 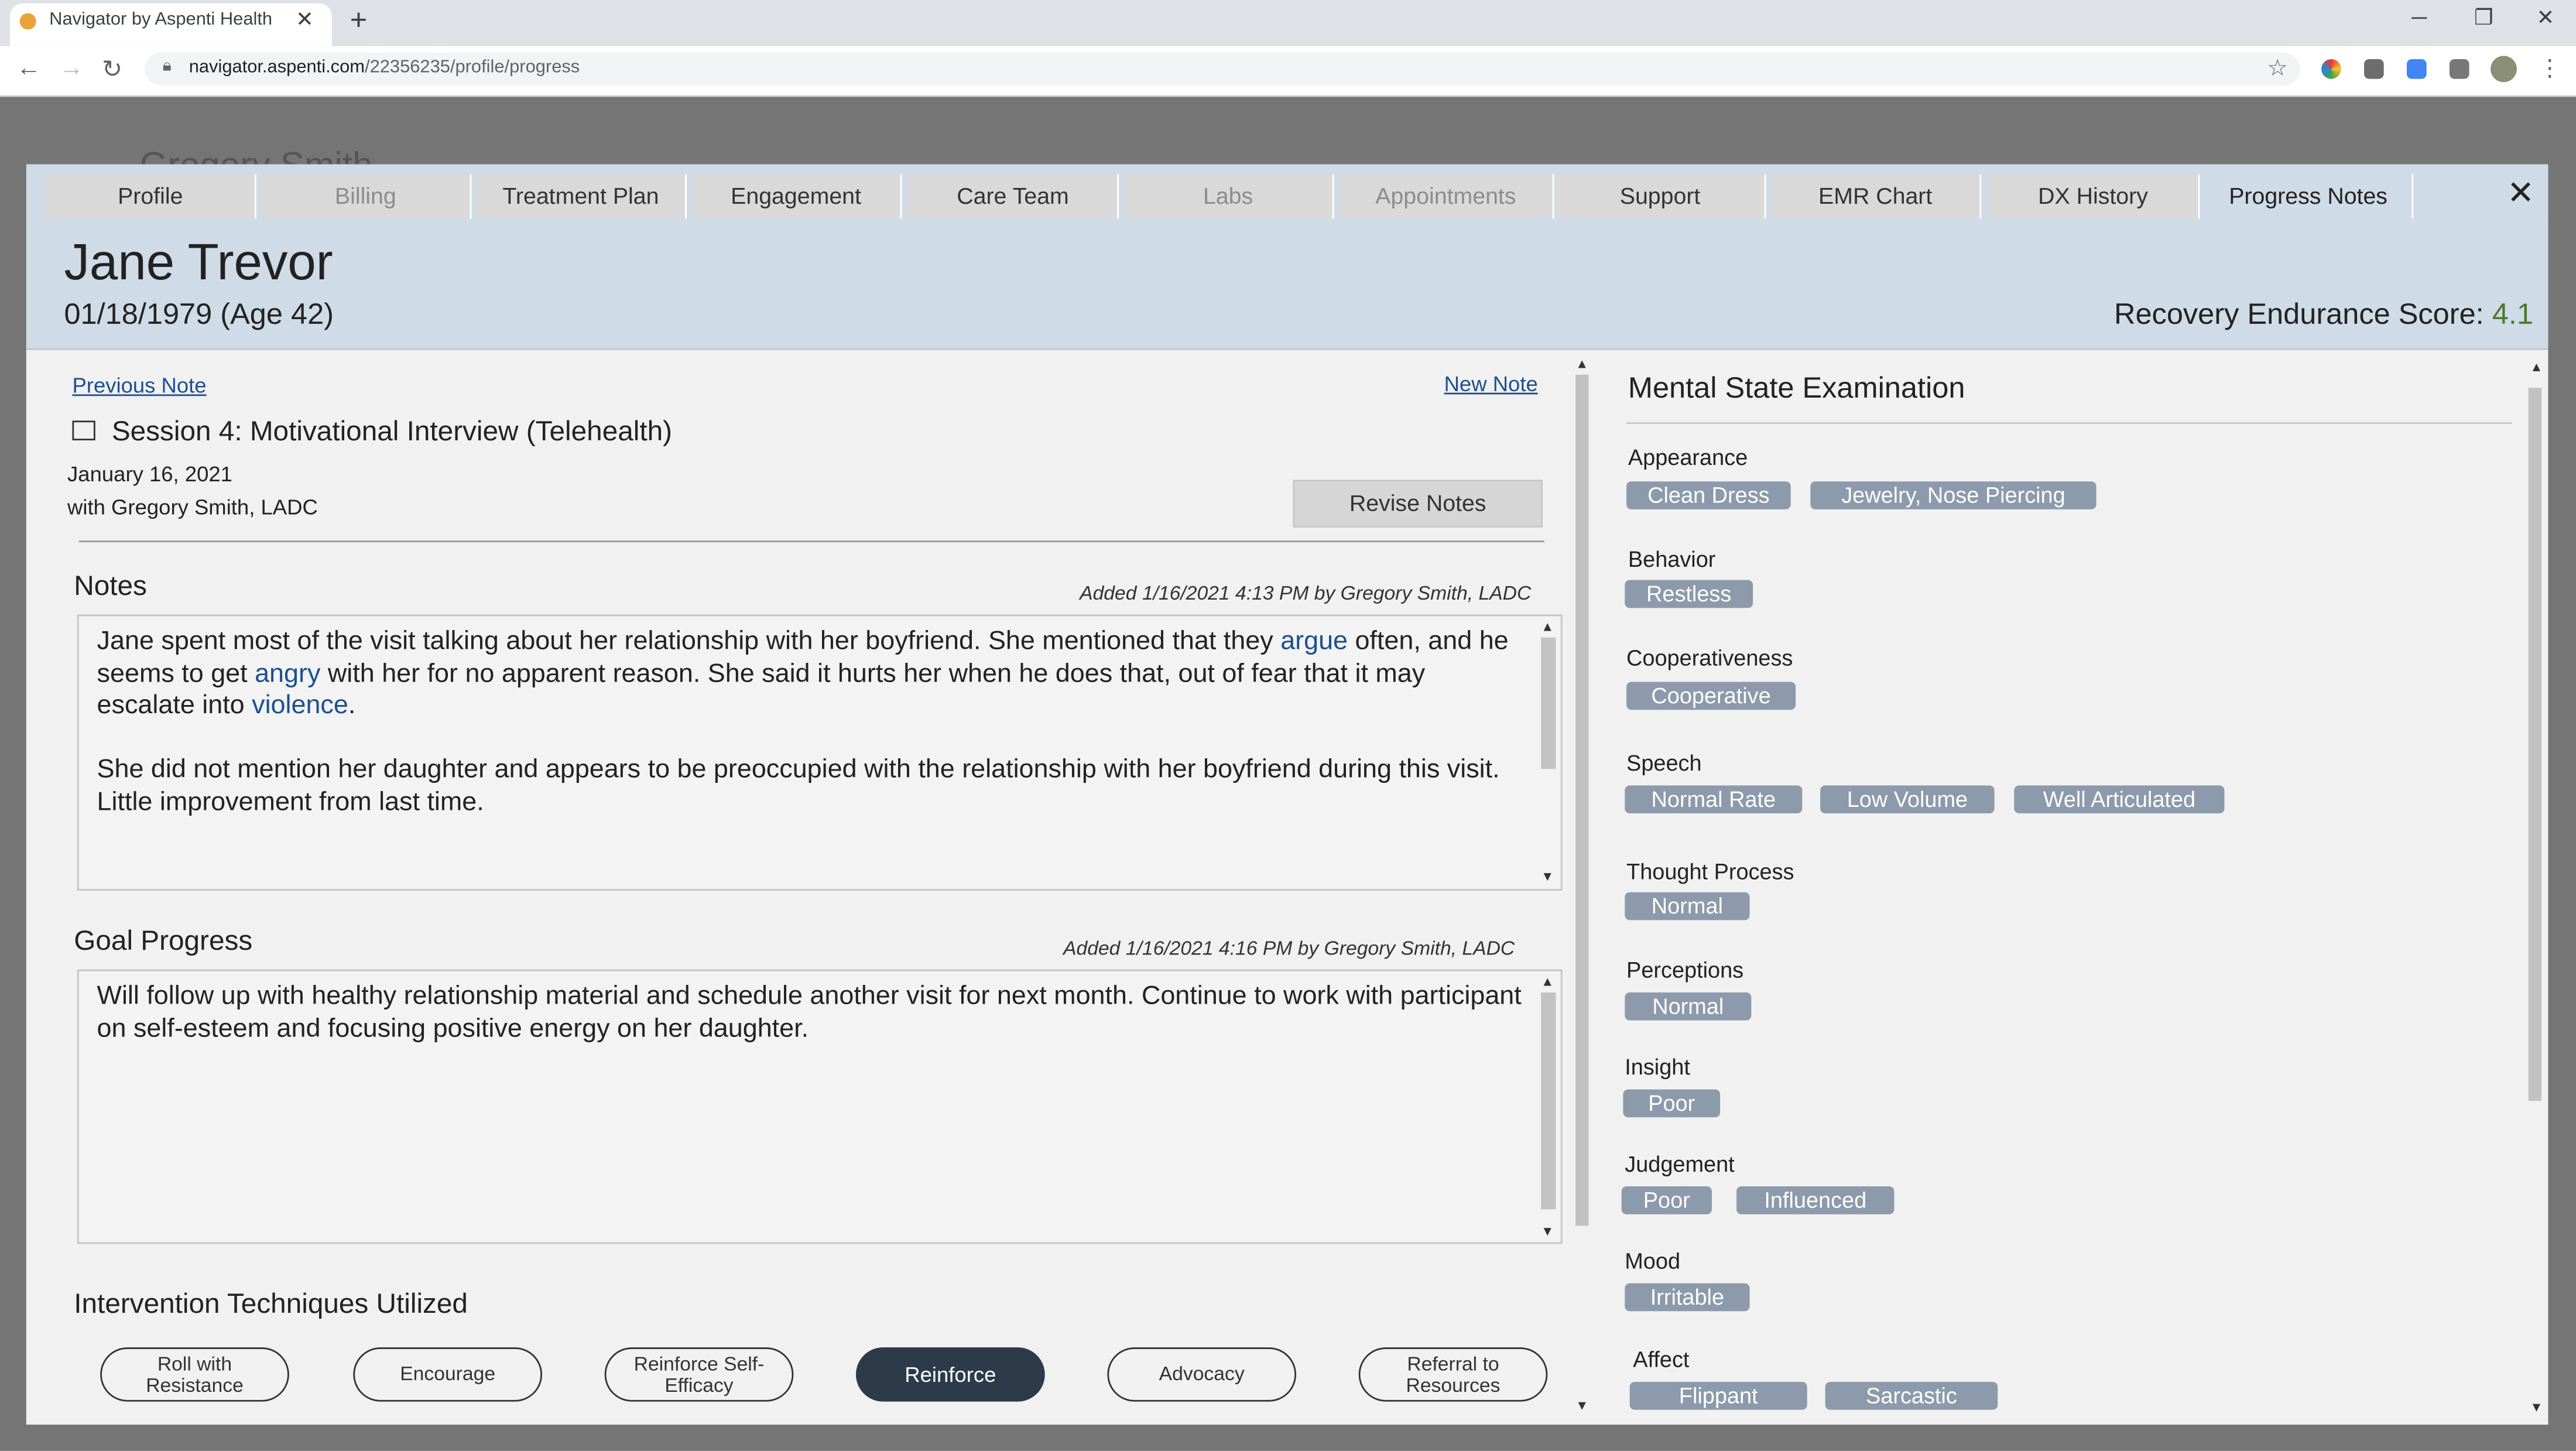 I want to click on mse-title: Mental State Examination, so click(x=1796, y=388).